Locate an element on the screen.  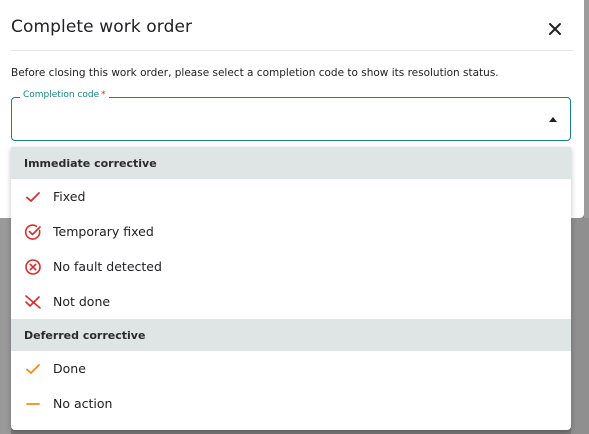
backdrop-strip-top-right is located at coordinates (586, 109).